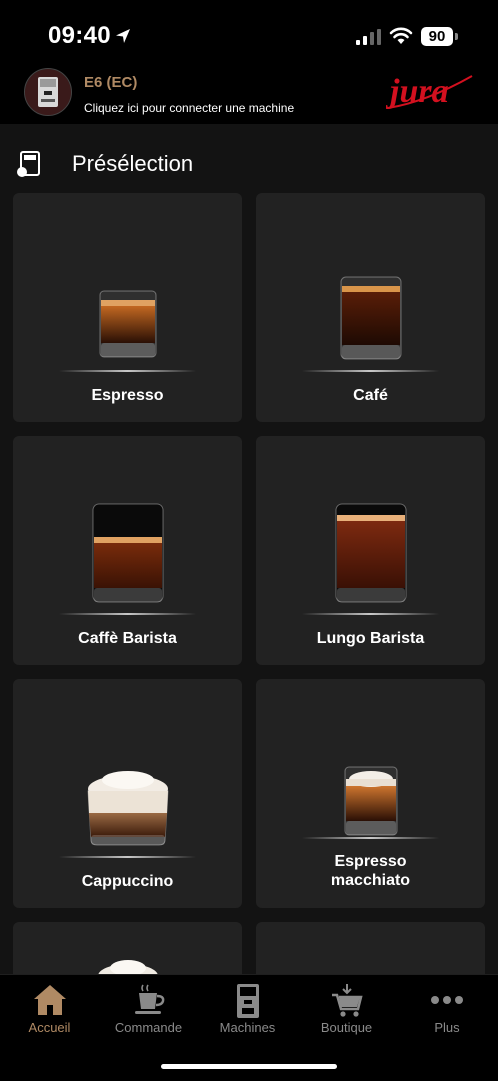 This screenshot has width=498, height=1081. I want to click on product-card-lungo-barista: Lungo Barista, so click(370, 550).